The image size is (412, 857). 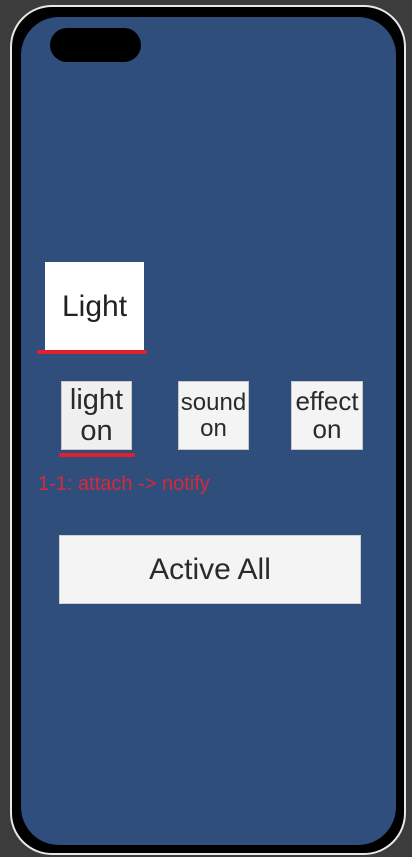 What do you see at coordinates (97, 455) in the screenshot?
I see `annotation-underline-light-on` at bounding box center [97, 455].